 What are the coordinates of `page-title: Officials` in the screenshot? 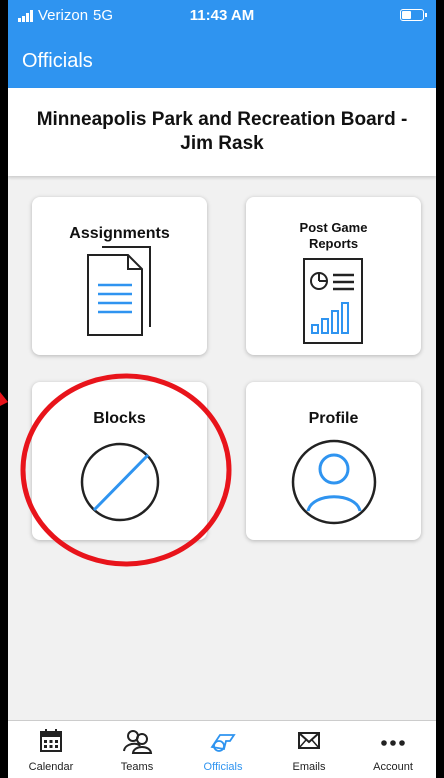 It's located at (57, 61).